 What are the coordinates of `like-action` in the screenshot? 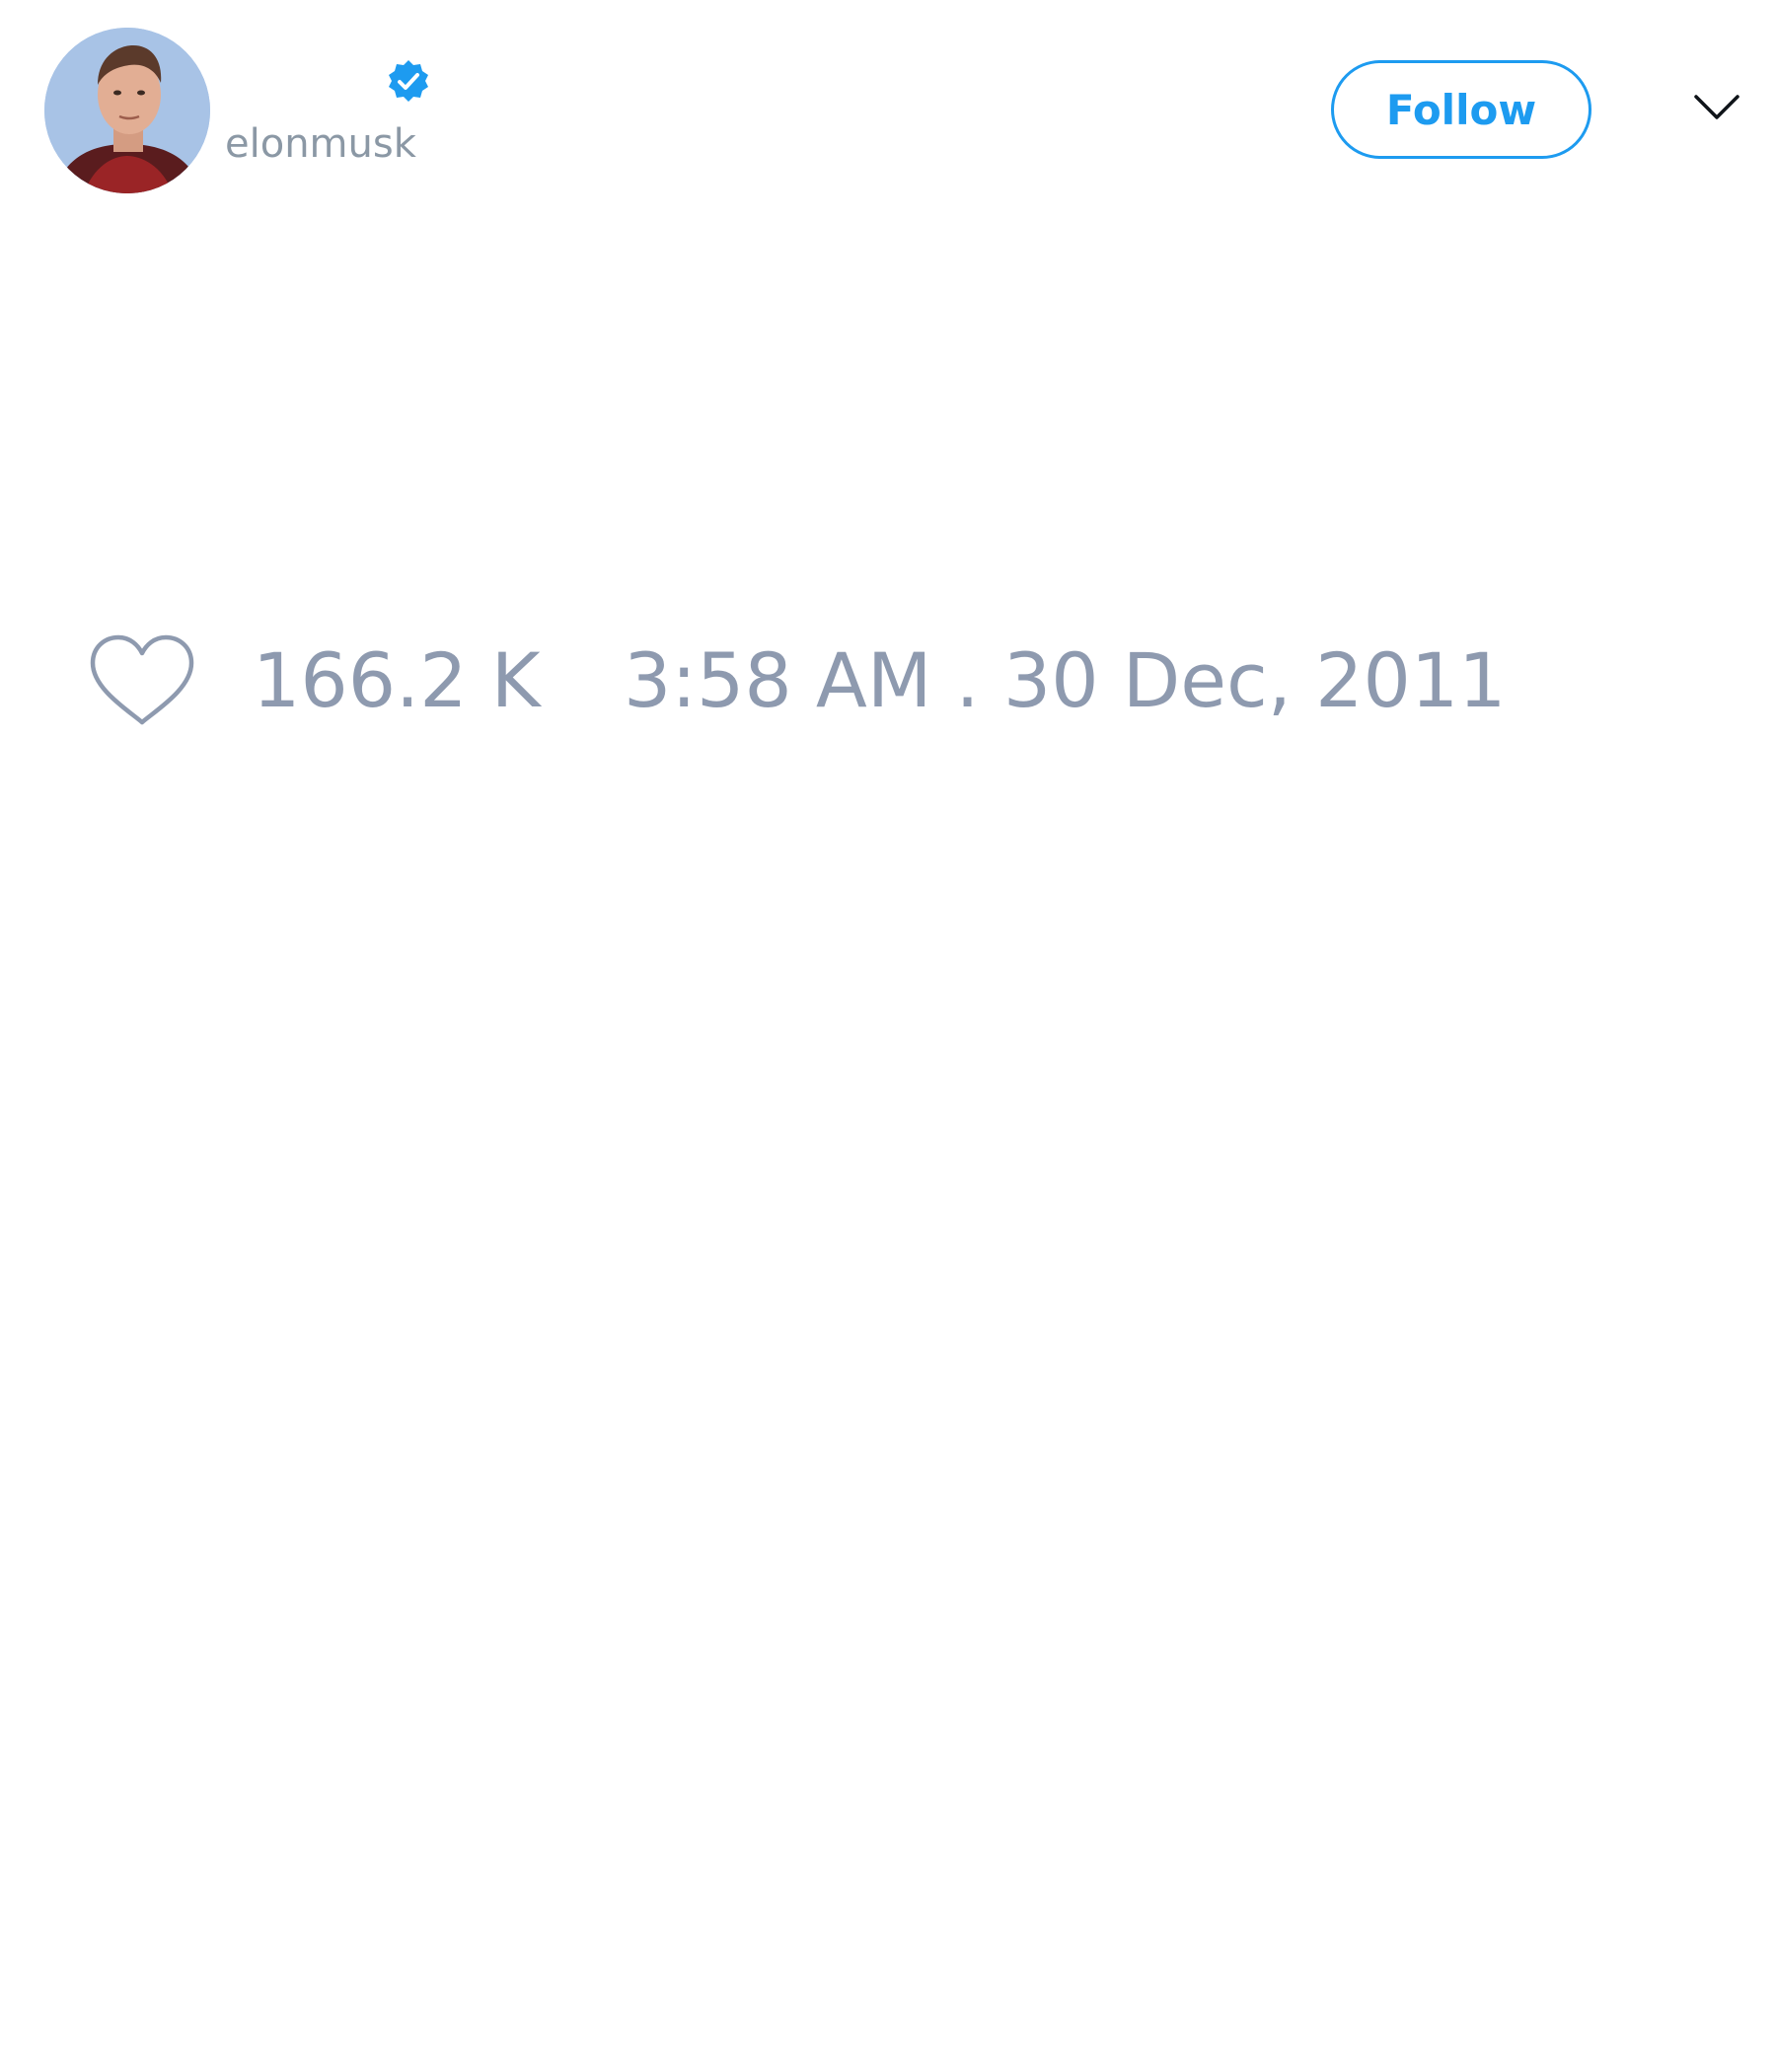 It's located at (142, 681).